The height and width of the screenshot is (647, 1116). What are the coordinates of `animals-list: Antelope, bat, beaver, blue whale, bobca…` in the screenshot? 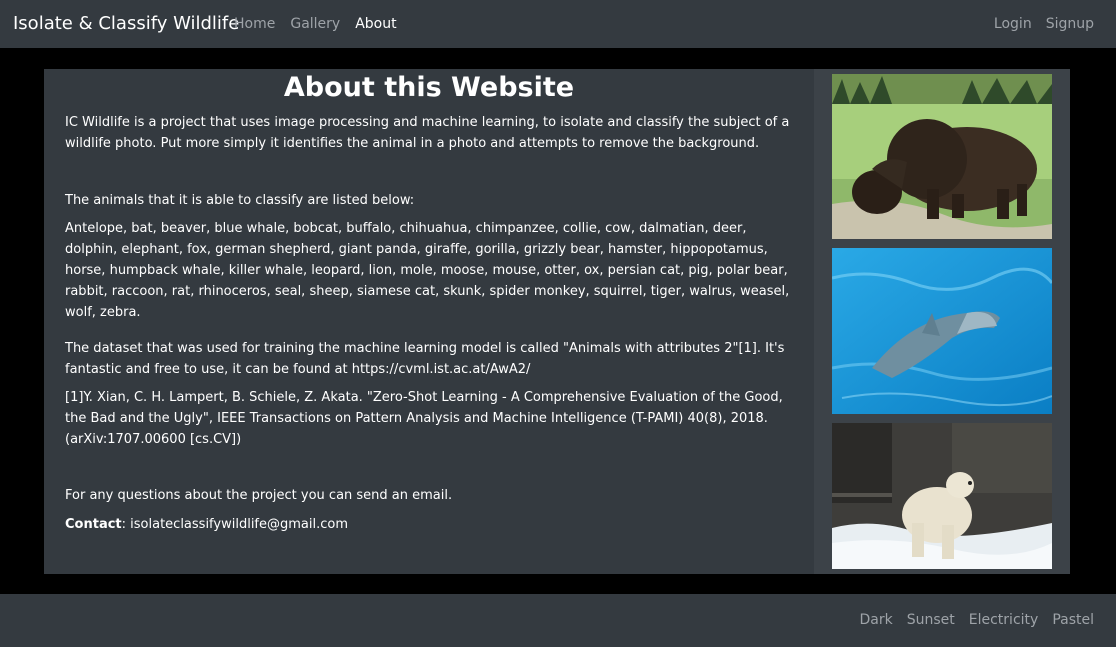 It's located at (427, 270).